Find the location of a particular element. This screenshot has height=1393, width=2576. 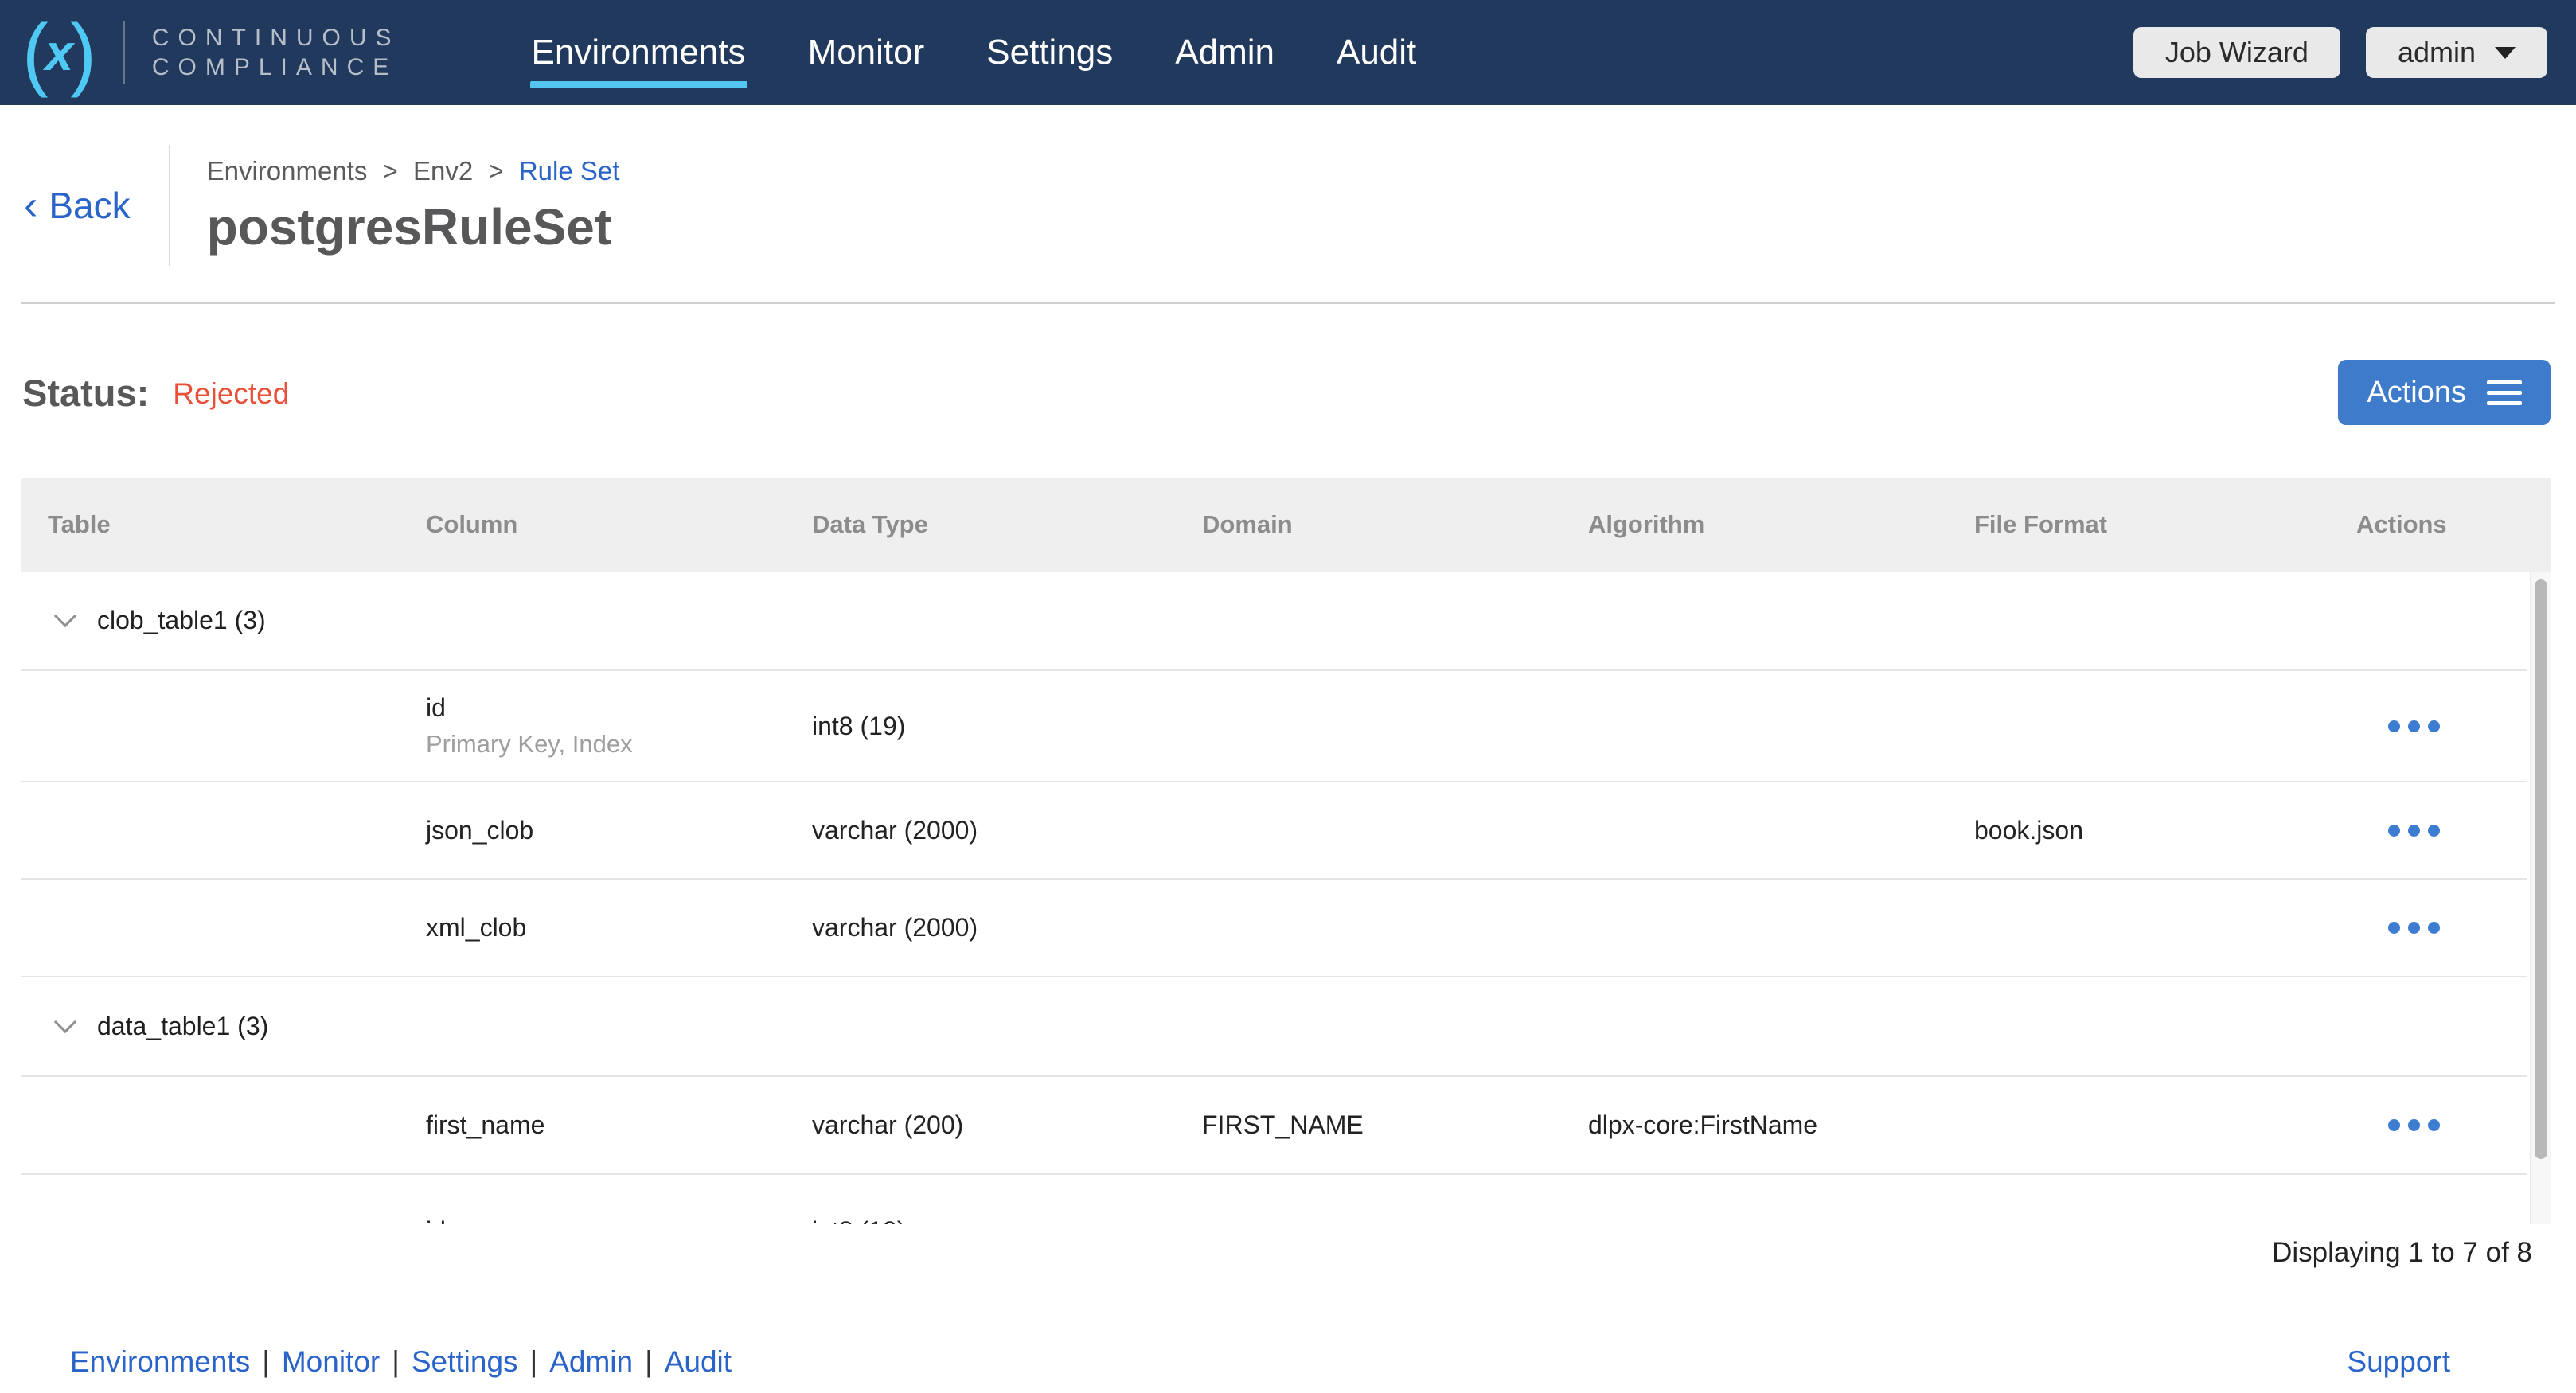

head-divider is located at coordinates (169, 206).